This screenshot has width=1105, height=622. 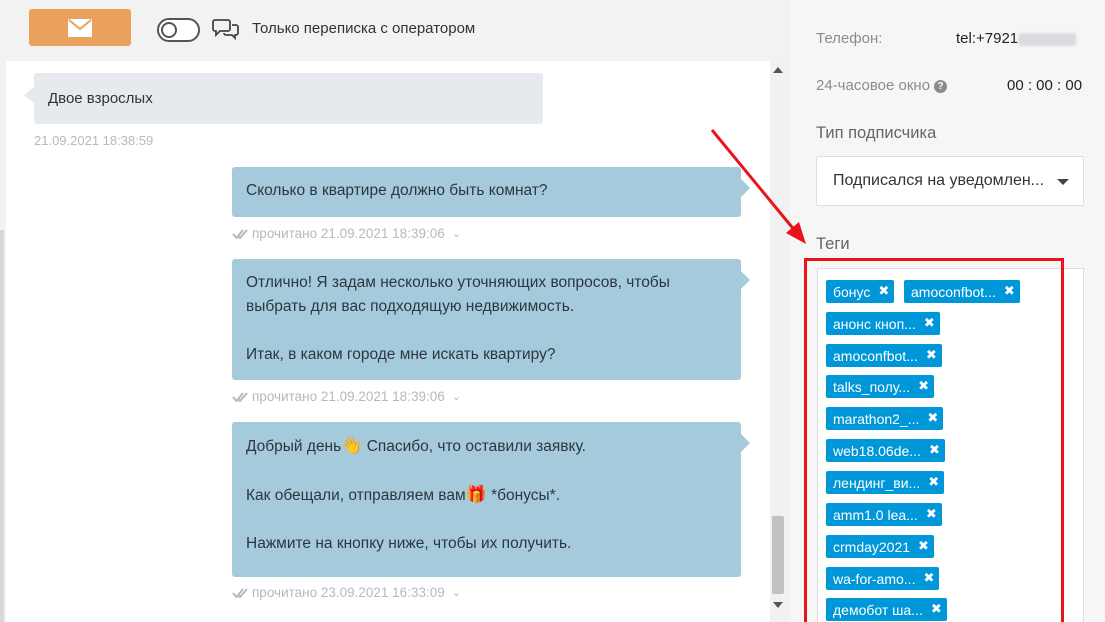 I want to click on chat-bubbles-icon, so click(x=225, y=30).